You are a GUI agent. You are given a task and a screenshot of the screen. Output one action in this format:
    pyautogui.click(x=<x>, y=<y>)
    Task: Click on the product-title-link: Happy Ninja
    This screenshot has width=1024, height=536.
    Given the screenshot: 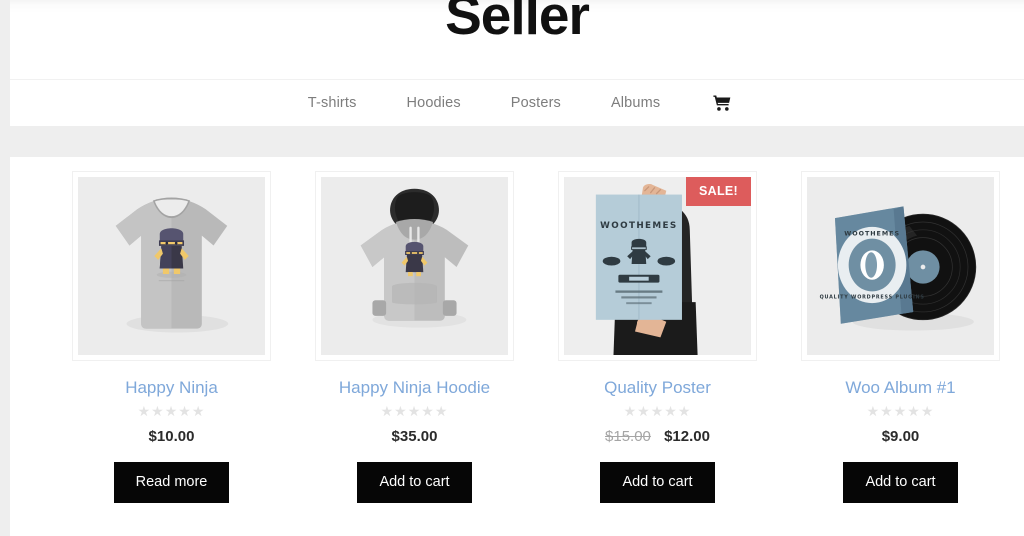 What is the action you would take?
    pyautogui.click(x=171, y=388)
    